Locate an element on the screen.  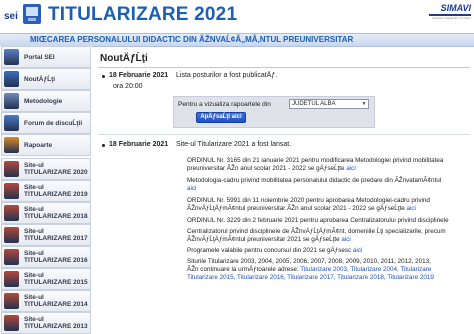
sidebar-item: Site-ul TITULARIZARE 2014 is located at coordinates (46, 301).